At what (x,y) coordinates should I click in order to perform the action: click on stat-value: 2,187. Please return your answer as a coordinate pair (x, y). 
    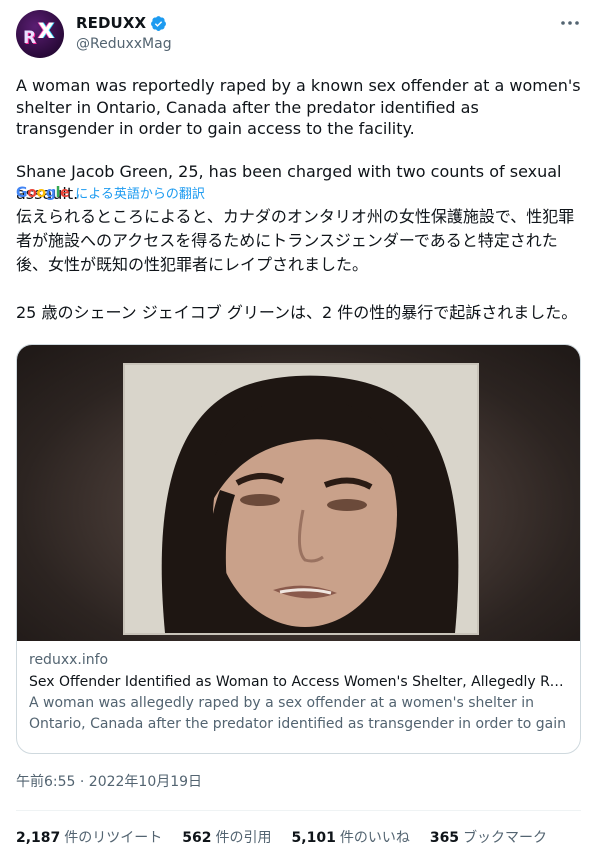
    Looking at the image, I should click on (38, 838).